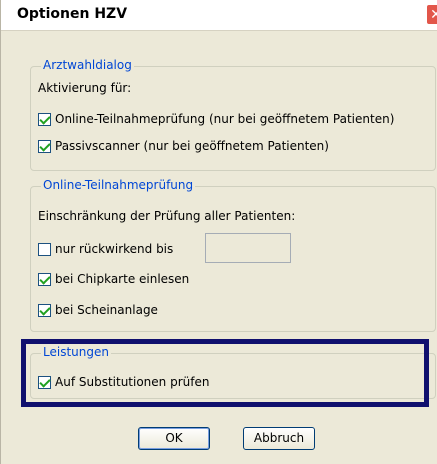 This screenshot has width=437, height=464. Describe the element at coordinates (431, 14) in the screenshot. I see `close-icon: ✕` at that location.